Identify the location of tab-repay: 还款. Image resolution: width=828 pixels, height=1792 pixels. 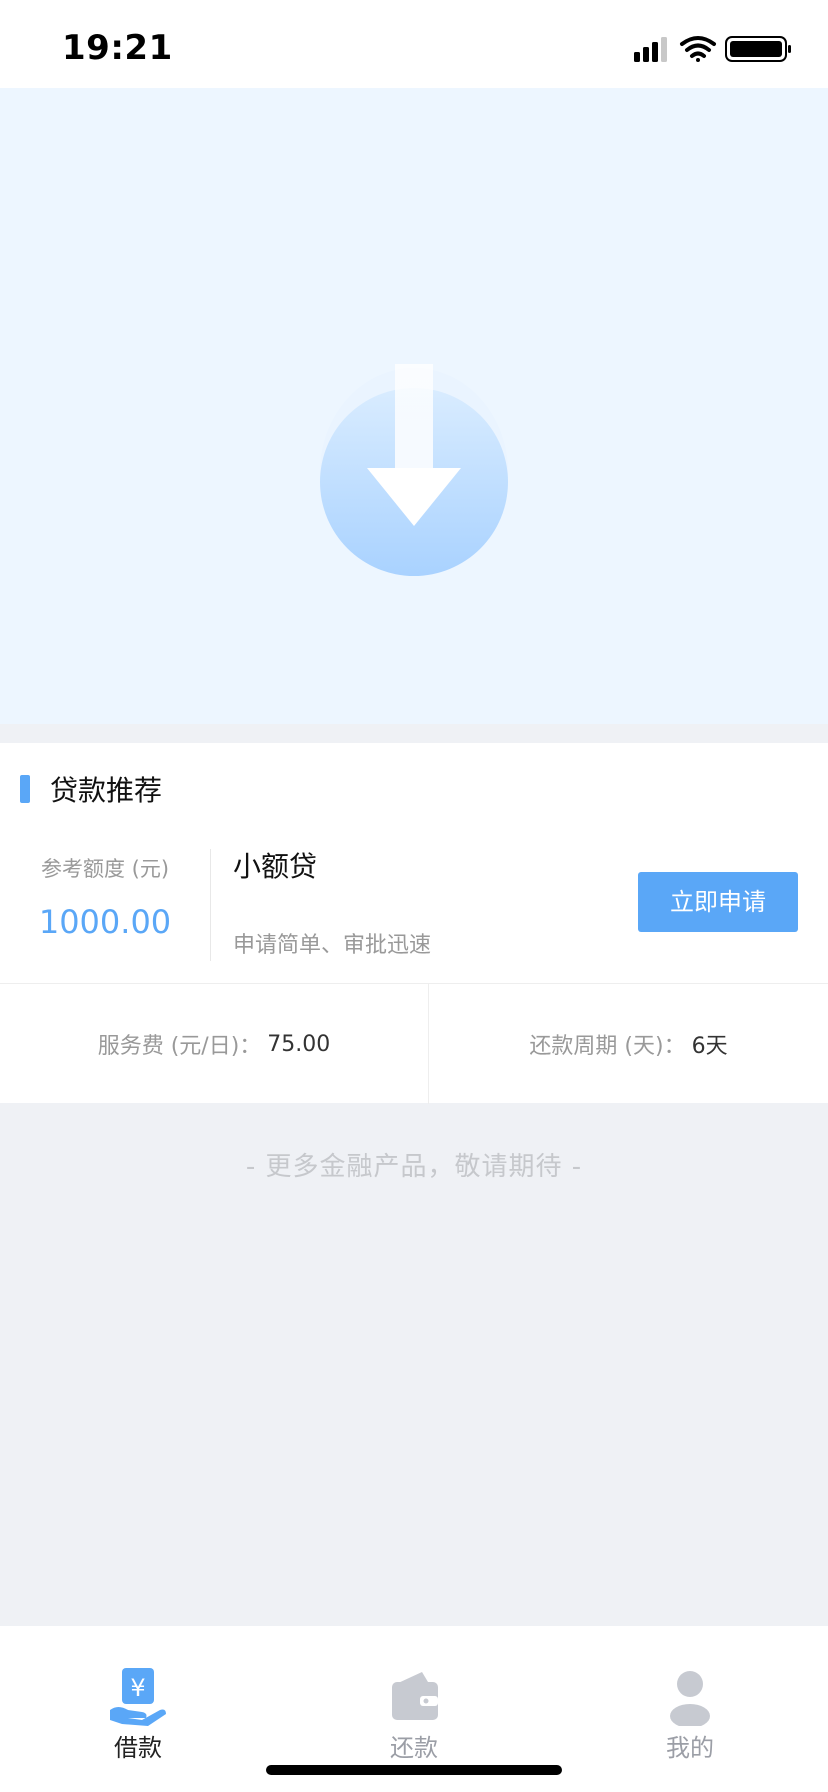
(414, 1714).